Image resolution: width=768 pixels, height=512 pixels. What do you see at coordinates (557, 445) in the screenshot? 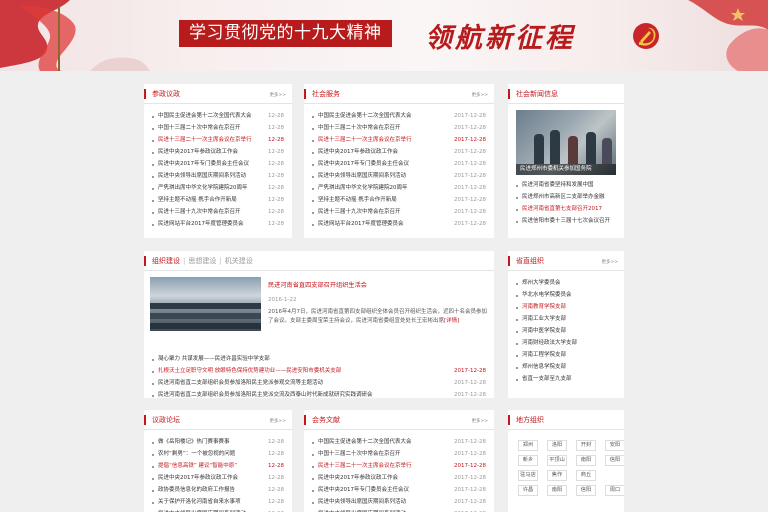
I see `city-tag: 洛阳` at bounding box center [557, 445].